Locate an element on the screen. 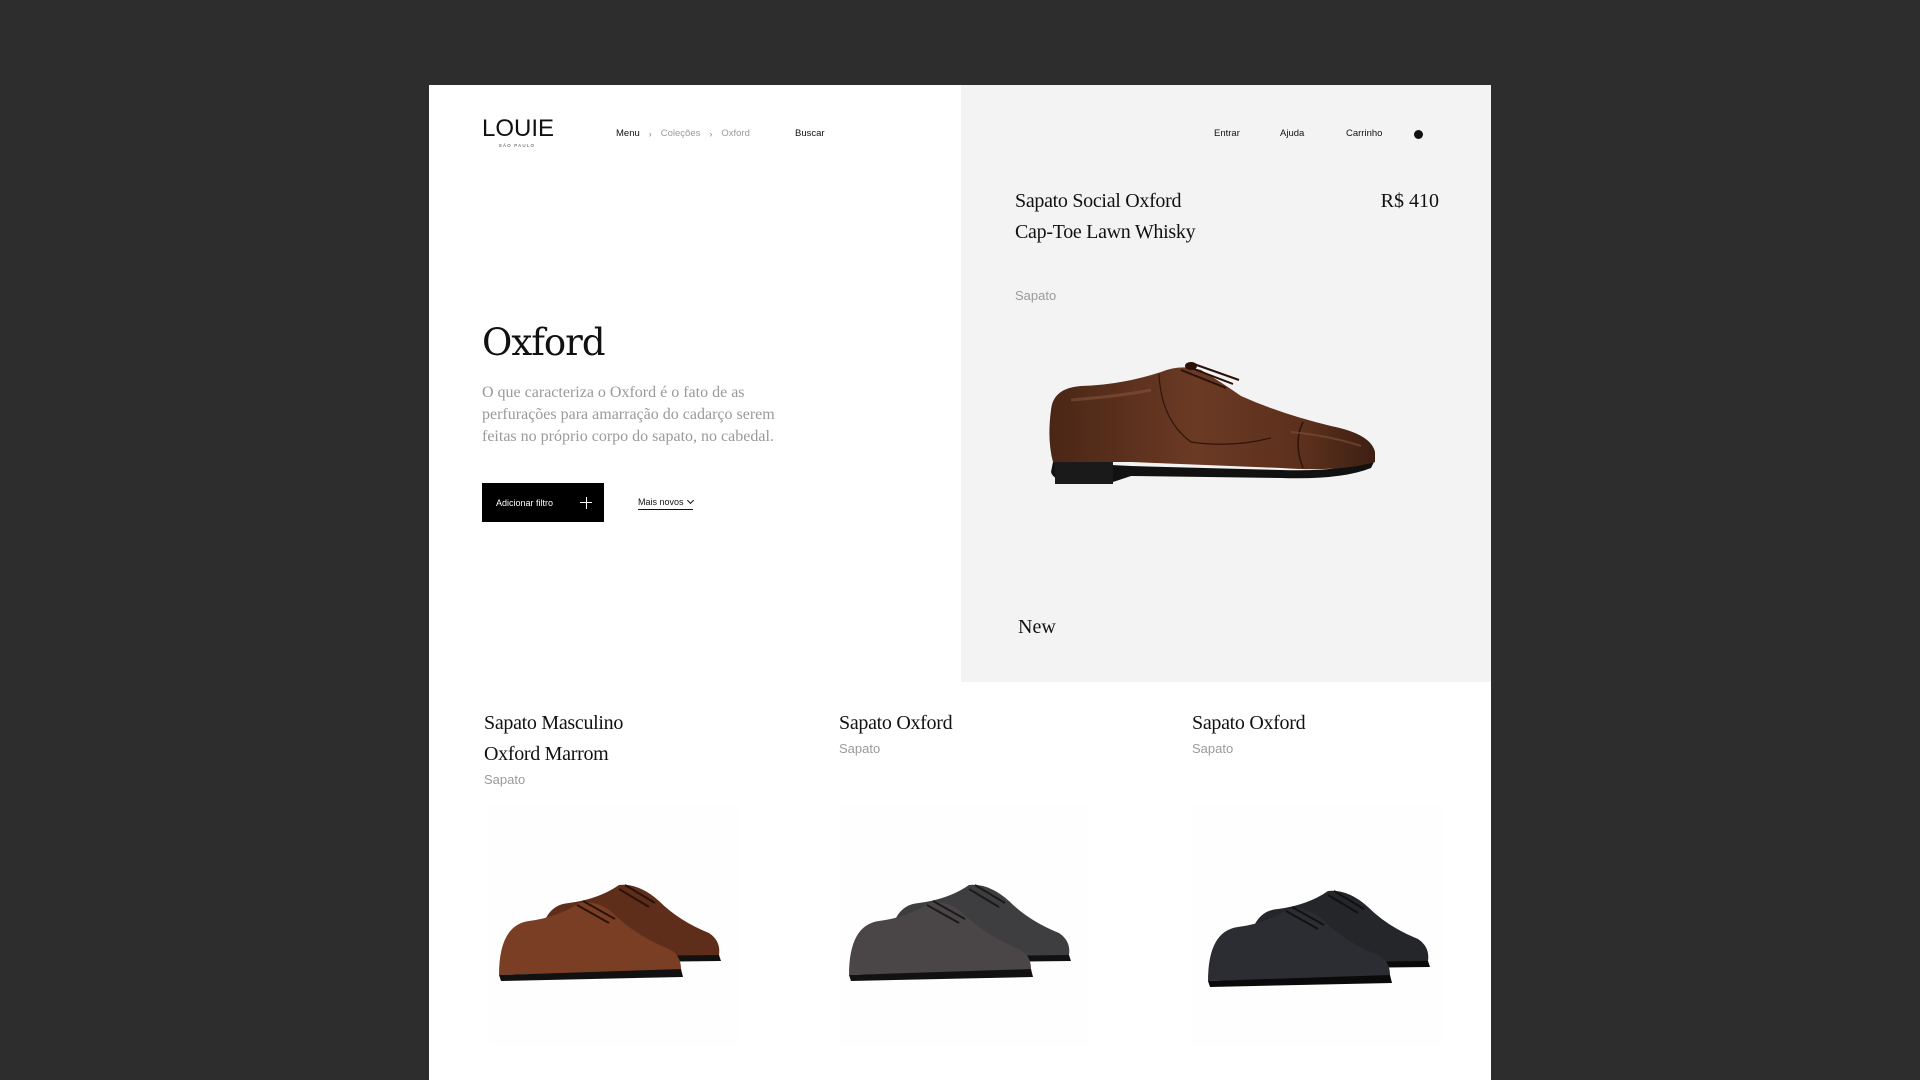 Image resolution: width=1920 pixels, height=1080 pixels. featured-product-category: Sapato is located at coordinates (1036, 295).